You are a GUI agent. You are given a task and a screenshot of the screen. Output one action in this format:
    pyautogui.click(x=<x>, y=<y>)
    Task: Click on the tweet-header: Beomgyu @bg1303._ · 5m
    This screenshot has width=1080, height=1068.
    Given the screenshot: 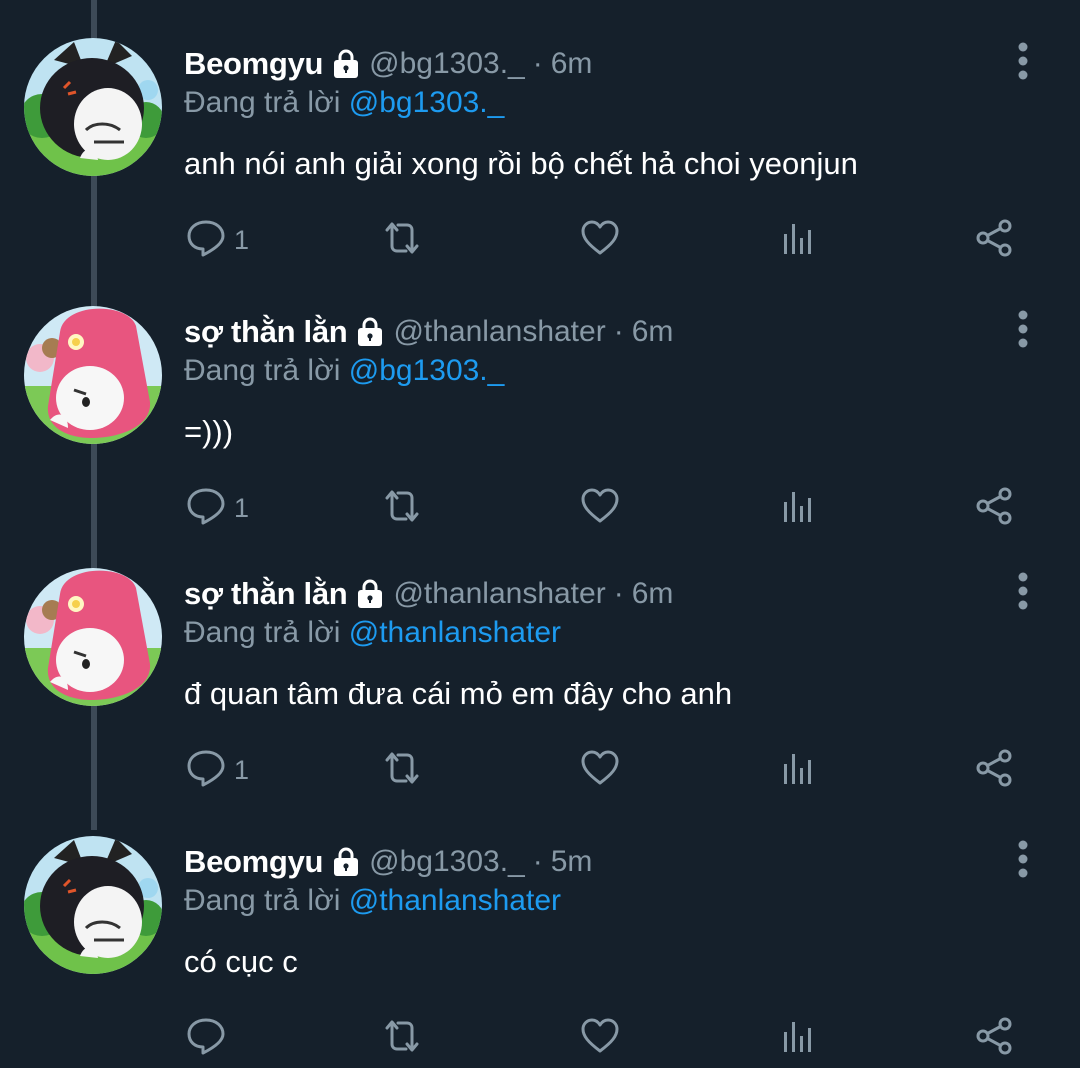 What is the action you would take?
    pyautogui.click(x=388, y=862)
    